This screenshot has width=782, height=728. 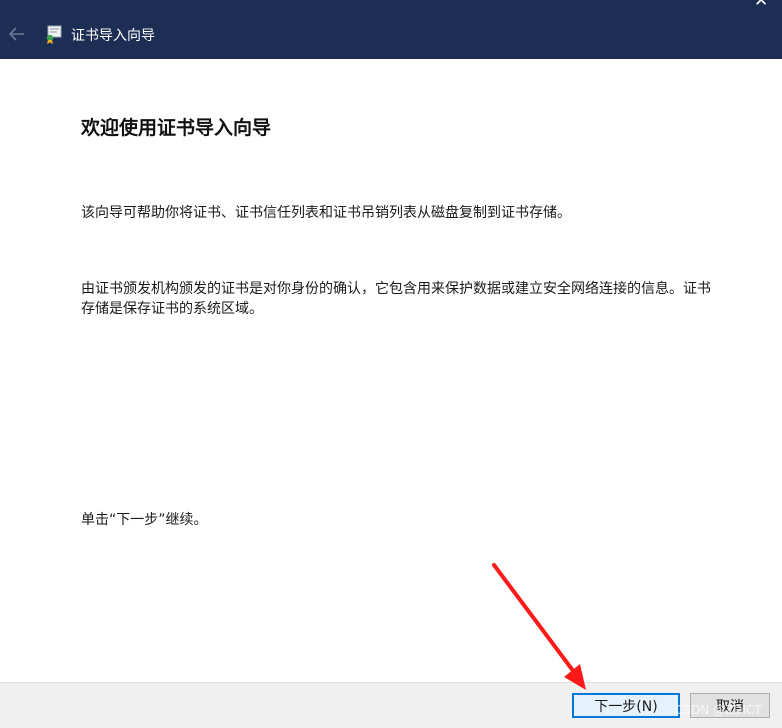 What do you see at coordinates (391, 29) in the screenshot?
I see `title-bar: 证书导入向导 ✕` at bounding box center [391, 29].